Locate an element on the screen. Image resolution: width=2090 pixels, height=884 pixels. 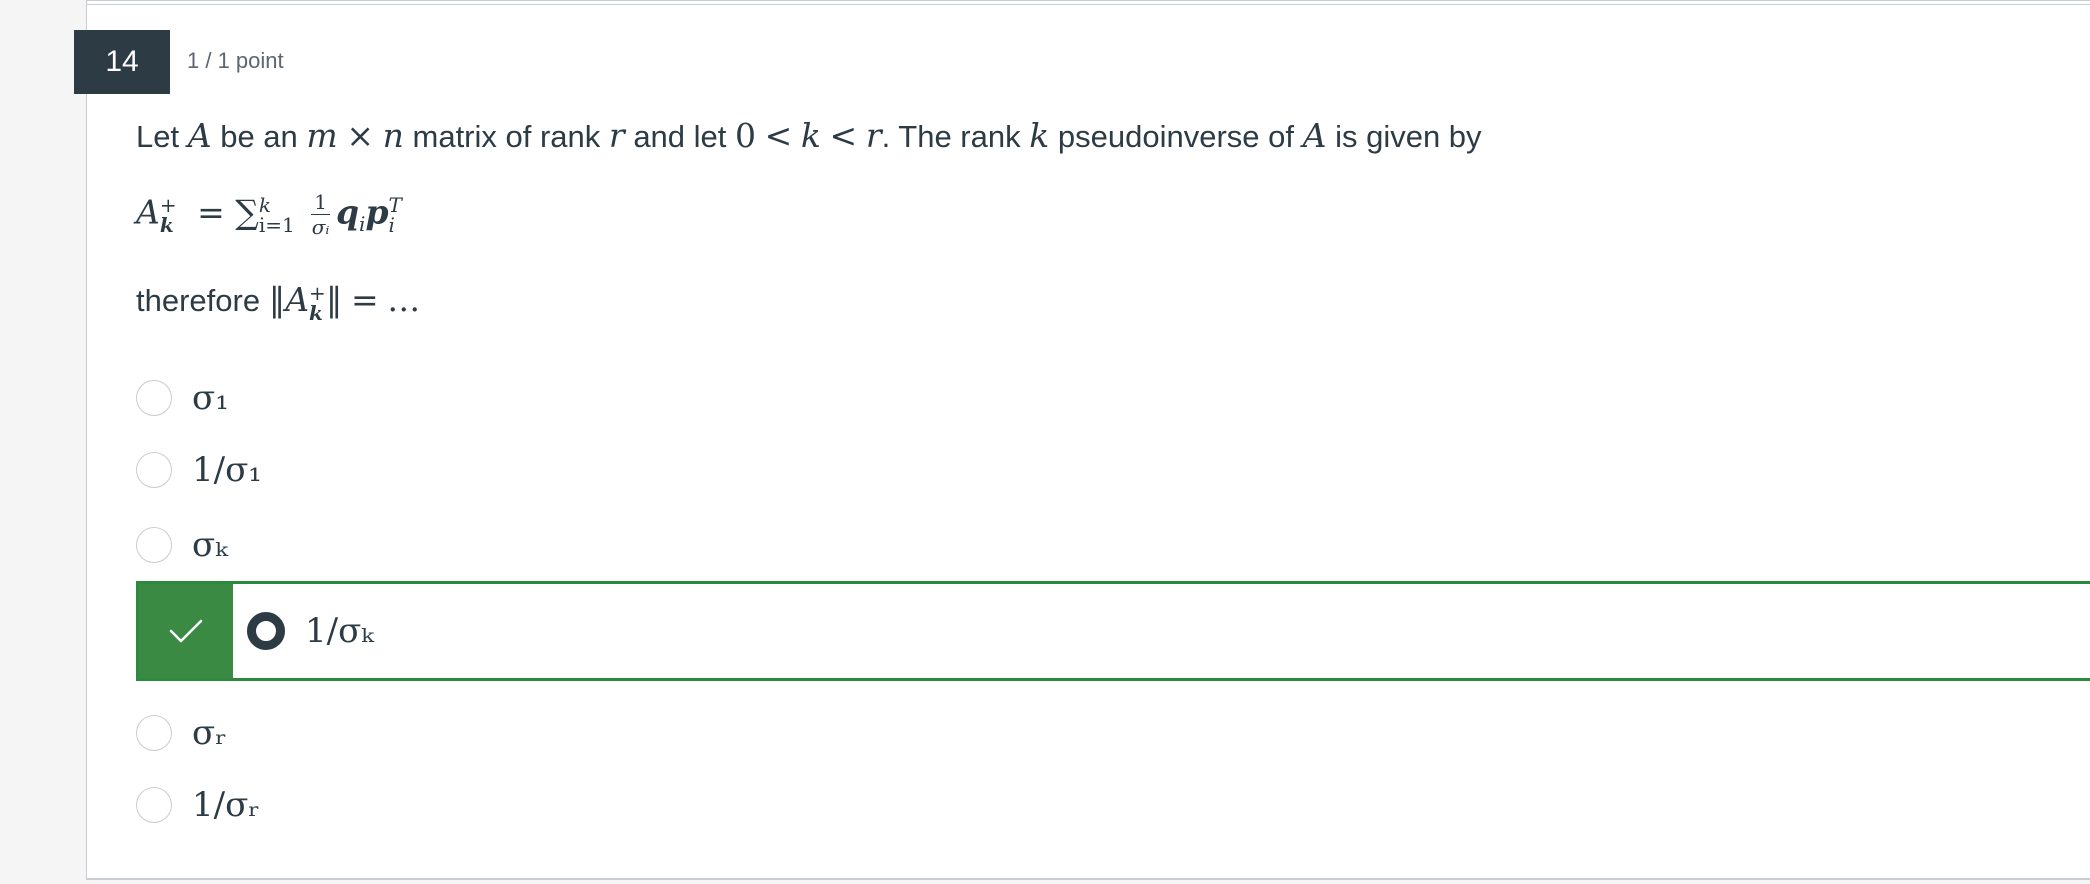
correct-indicator is located at coordinates (186, 631).